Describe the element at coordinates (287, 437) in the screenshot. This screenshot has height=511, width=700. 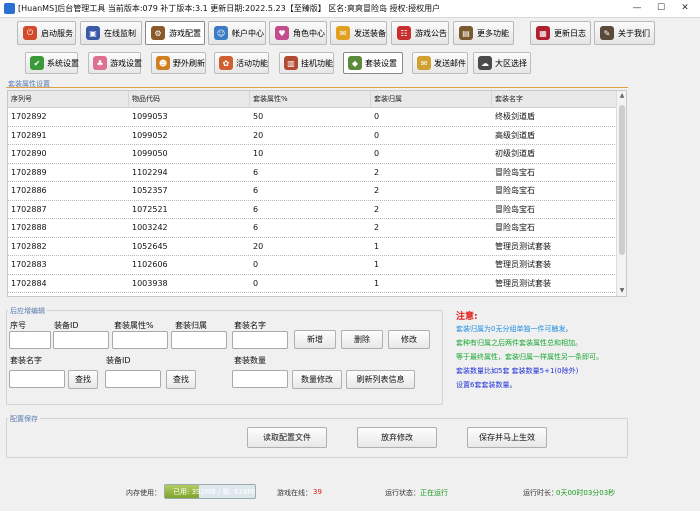
I see `read-config-button: 读取配置文件` at that location.